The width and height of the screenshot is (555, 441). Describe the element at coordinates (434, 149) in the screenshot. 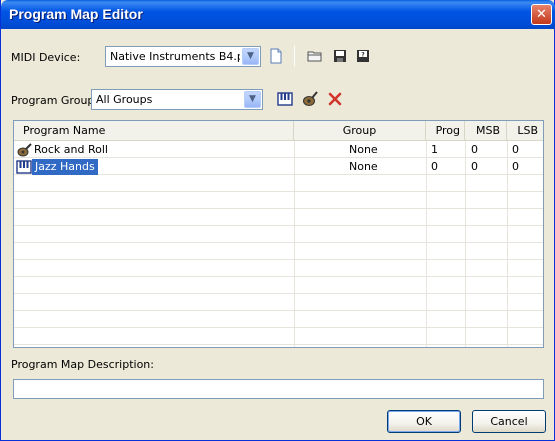

I see `program-prog: 1` at that location.